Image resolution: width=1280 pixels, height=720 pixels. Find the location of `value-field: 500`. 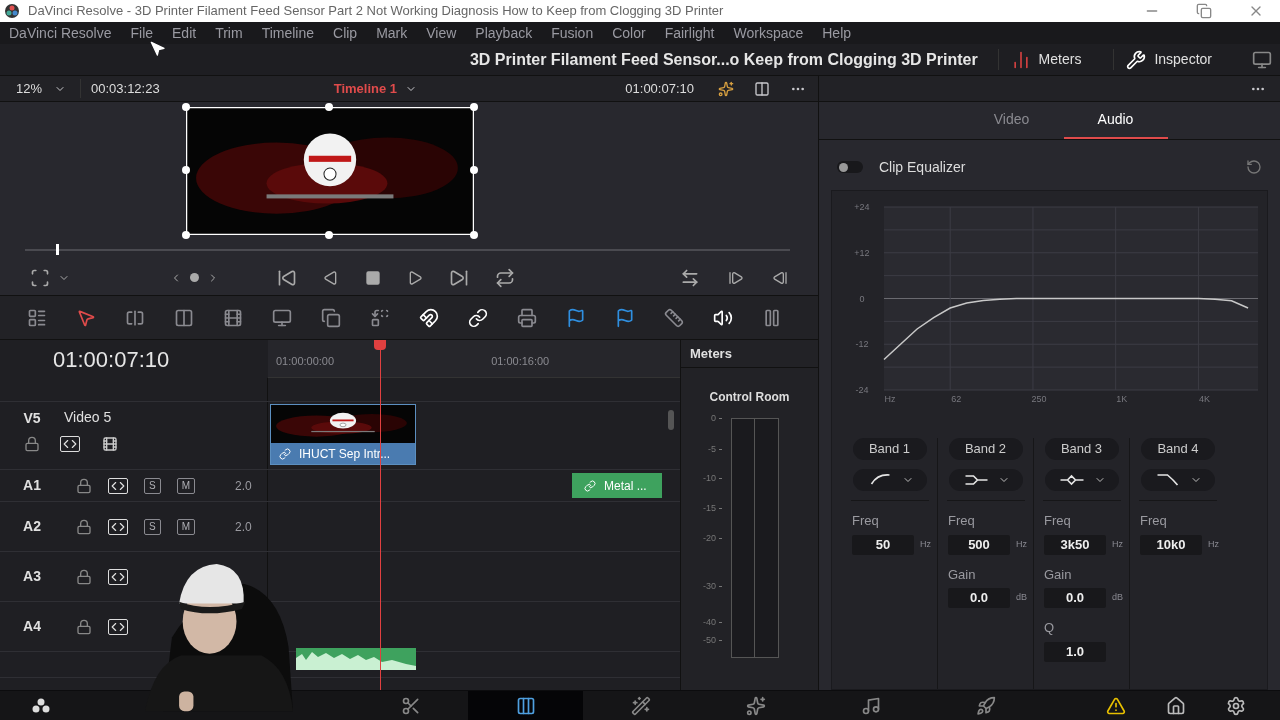

value-field: 500 is located at coordinates (979, 544).